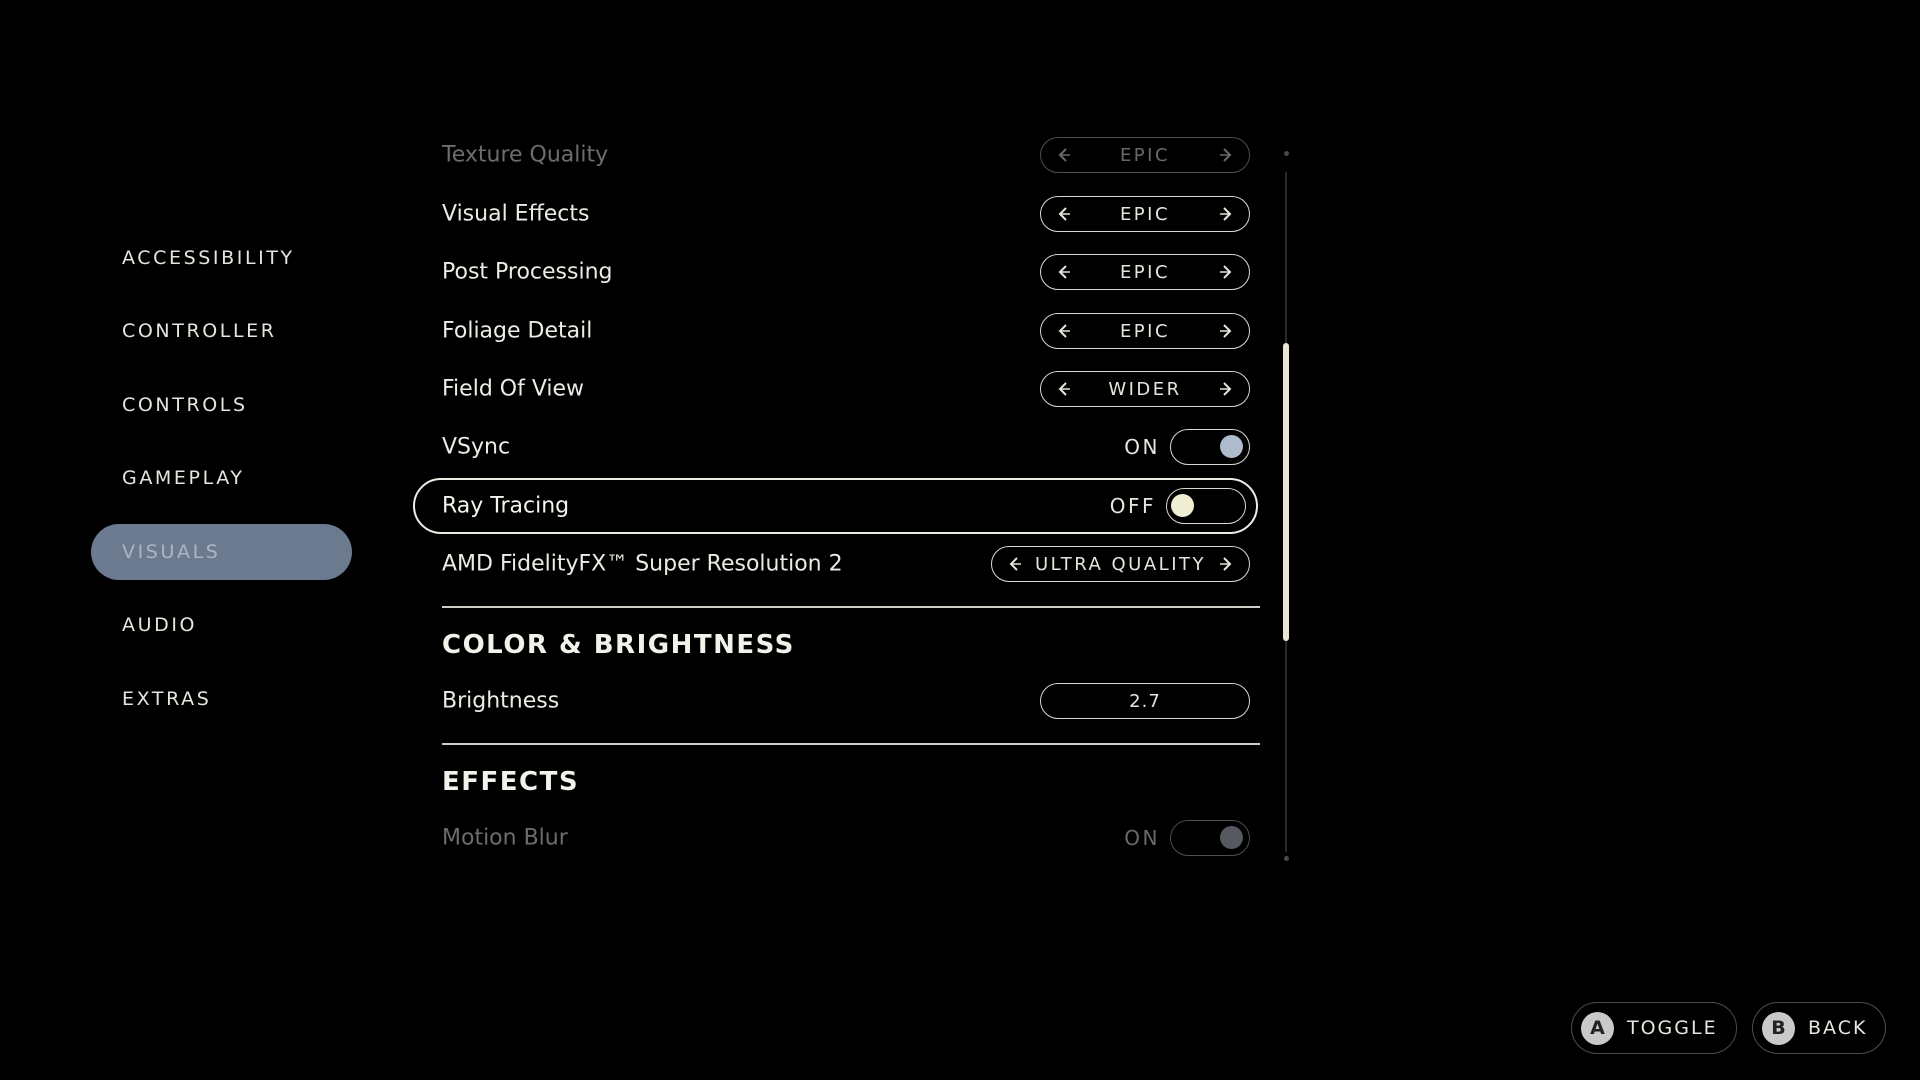 This screenshot has width=1920, height=1080. Describe the element at coordinates (846, 155) in the screenshot. I see `setting-row-texture-quality: Texture Quality EPIC` at that location.